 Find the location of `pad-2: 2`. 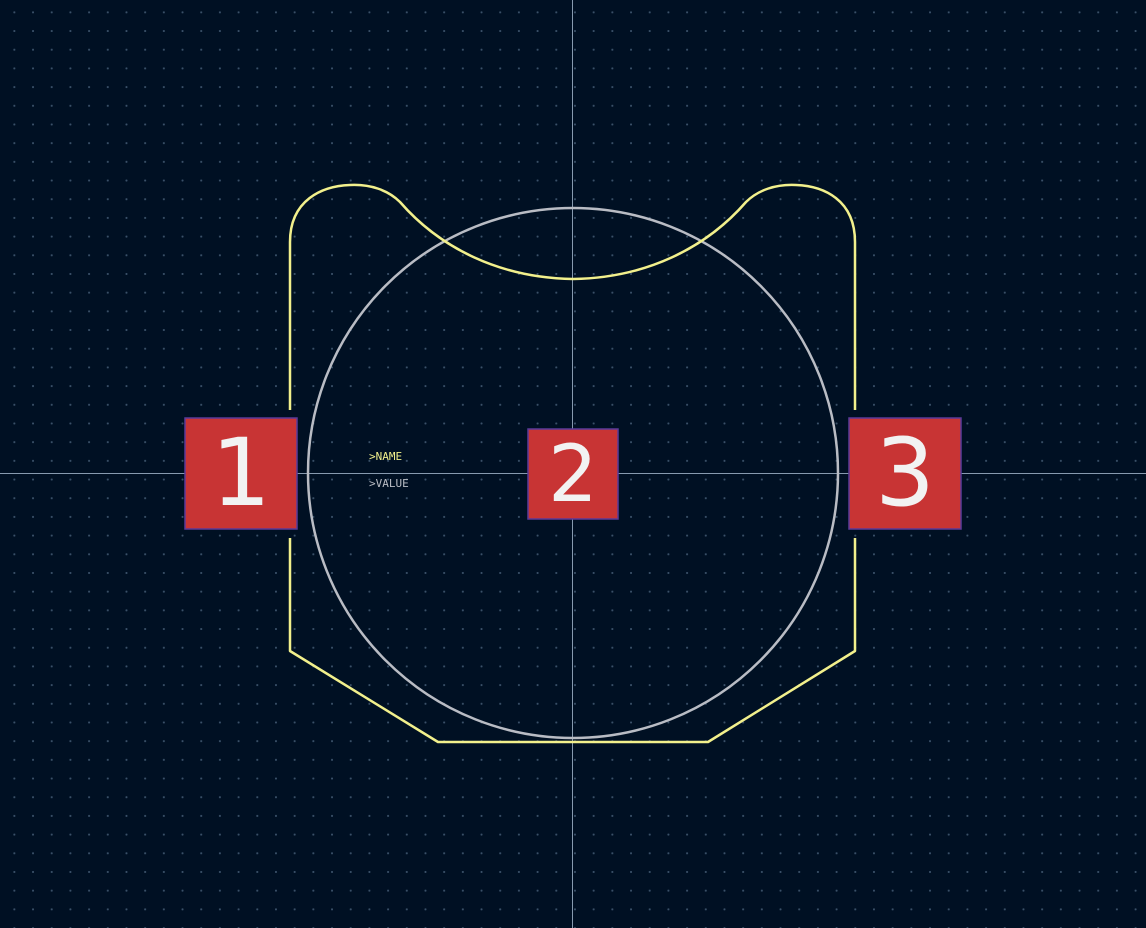

pad-2: 2 is located at coordinates (573, 474).